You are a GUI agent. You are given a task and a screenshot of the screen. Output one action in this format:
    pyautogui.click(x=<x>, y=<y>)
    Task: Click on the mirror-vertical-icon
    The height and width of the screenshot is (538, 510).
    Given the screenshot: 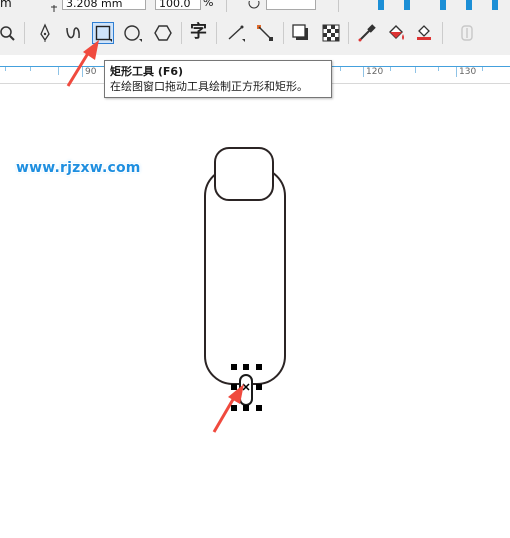 What is the action you would take?
    pyautogui.click(x=407, y=5)
    